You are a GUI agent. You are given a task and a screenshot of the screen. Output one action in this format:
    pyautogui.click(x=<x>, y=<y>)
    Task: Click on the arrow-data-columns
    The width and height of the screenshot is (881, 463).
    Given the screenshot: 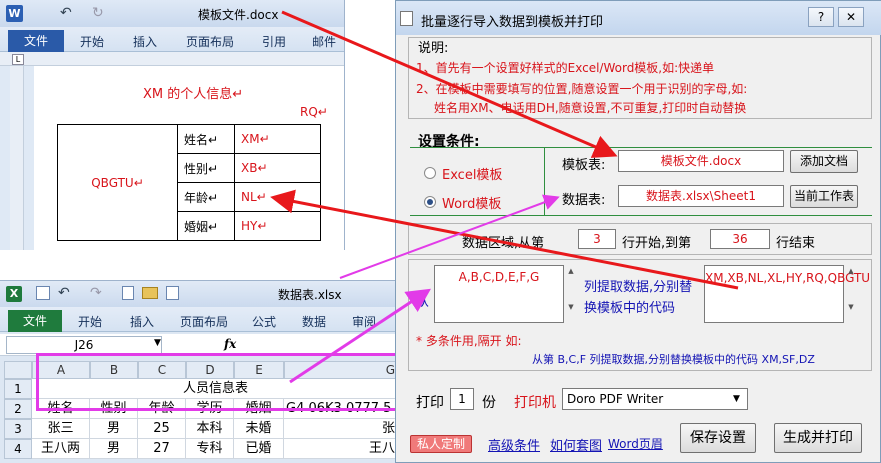 What is the action you would take?
    pyautogui.click(x=360, y=336)
    